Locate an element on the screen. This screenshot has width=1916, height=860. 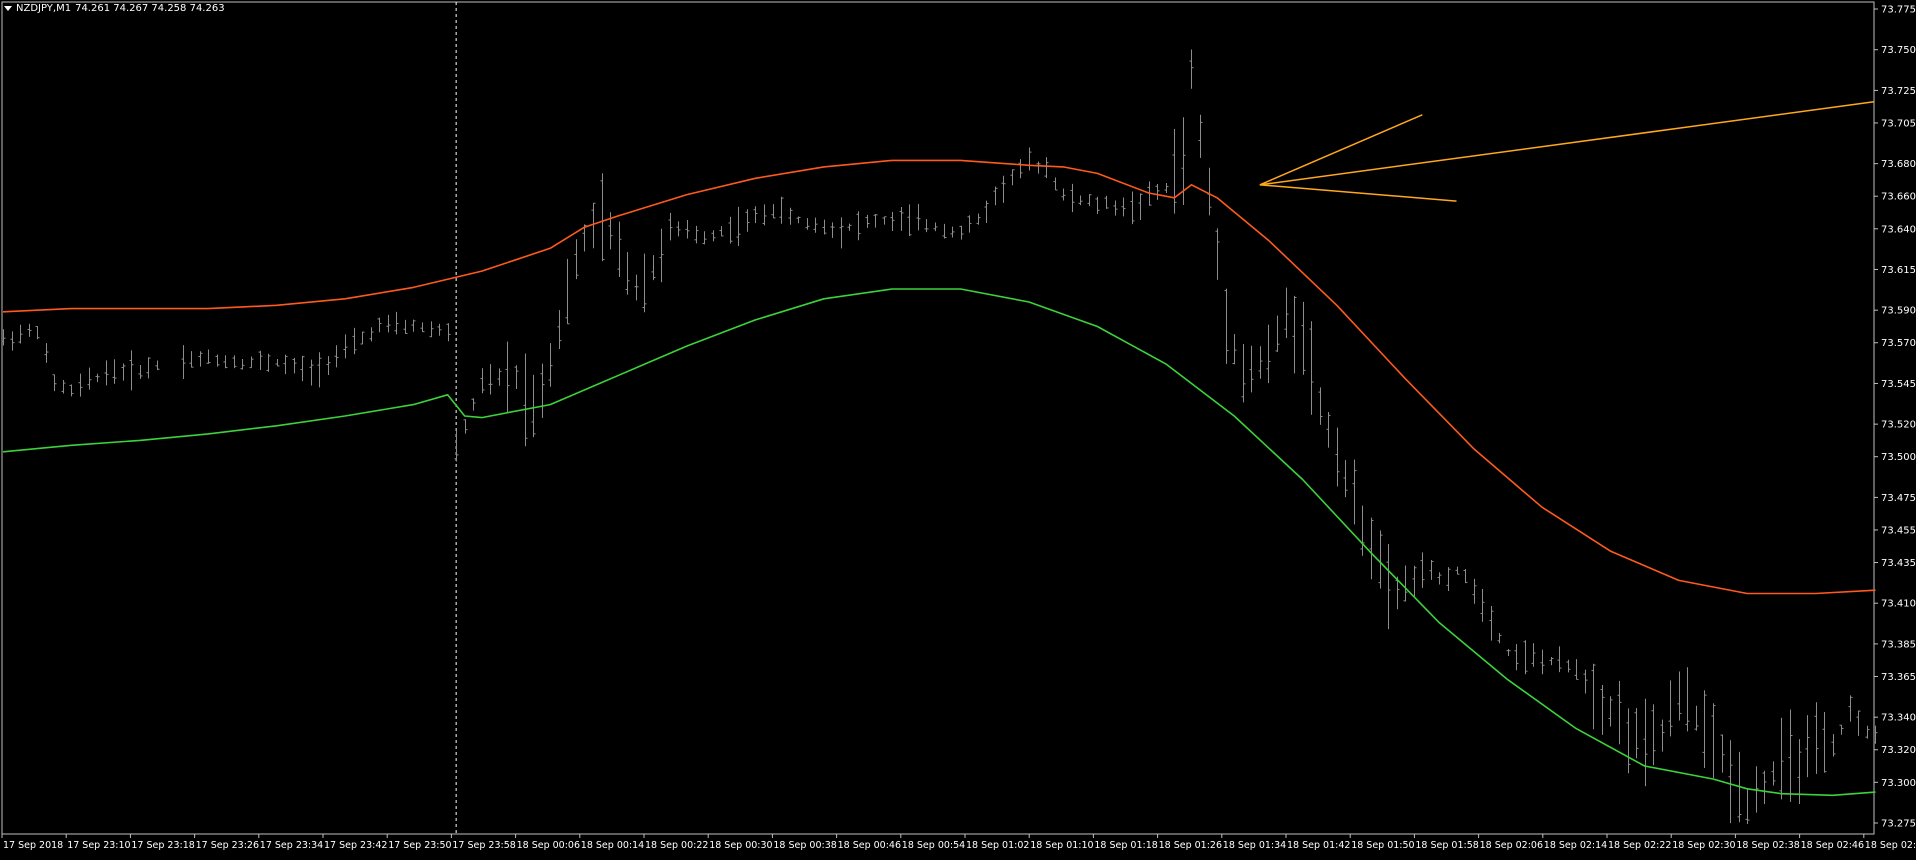
y-tick-label: 73.320 is located at coordinates (1898, 750).